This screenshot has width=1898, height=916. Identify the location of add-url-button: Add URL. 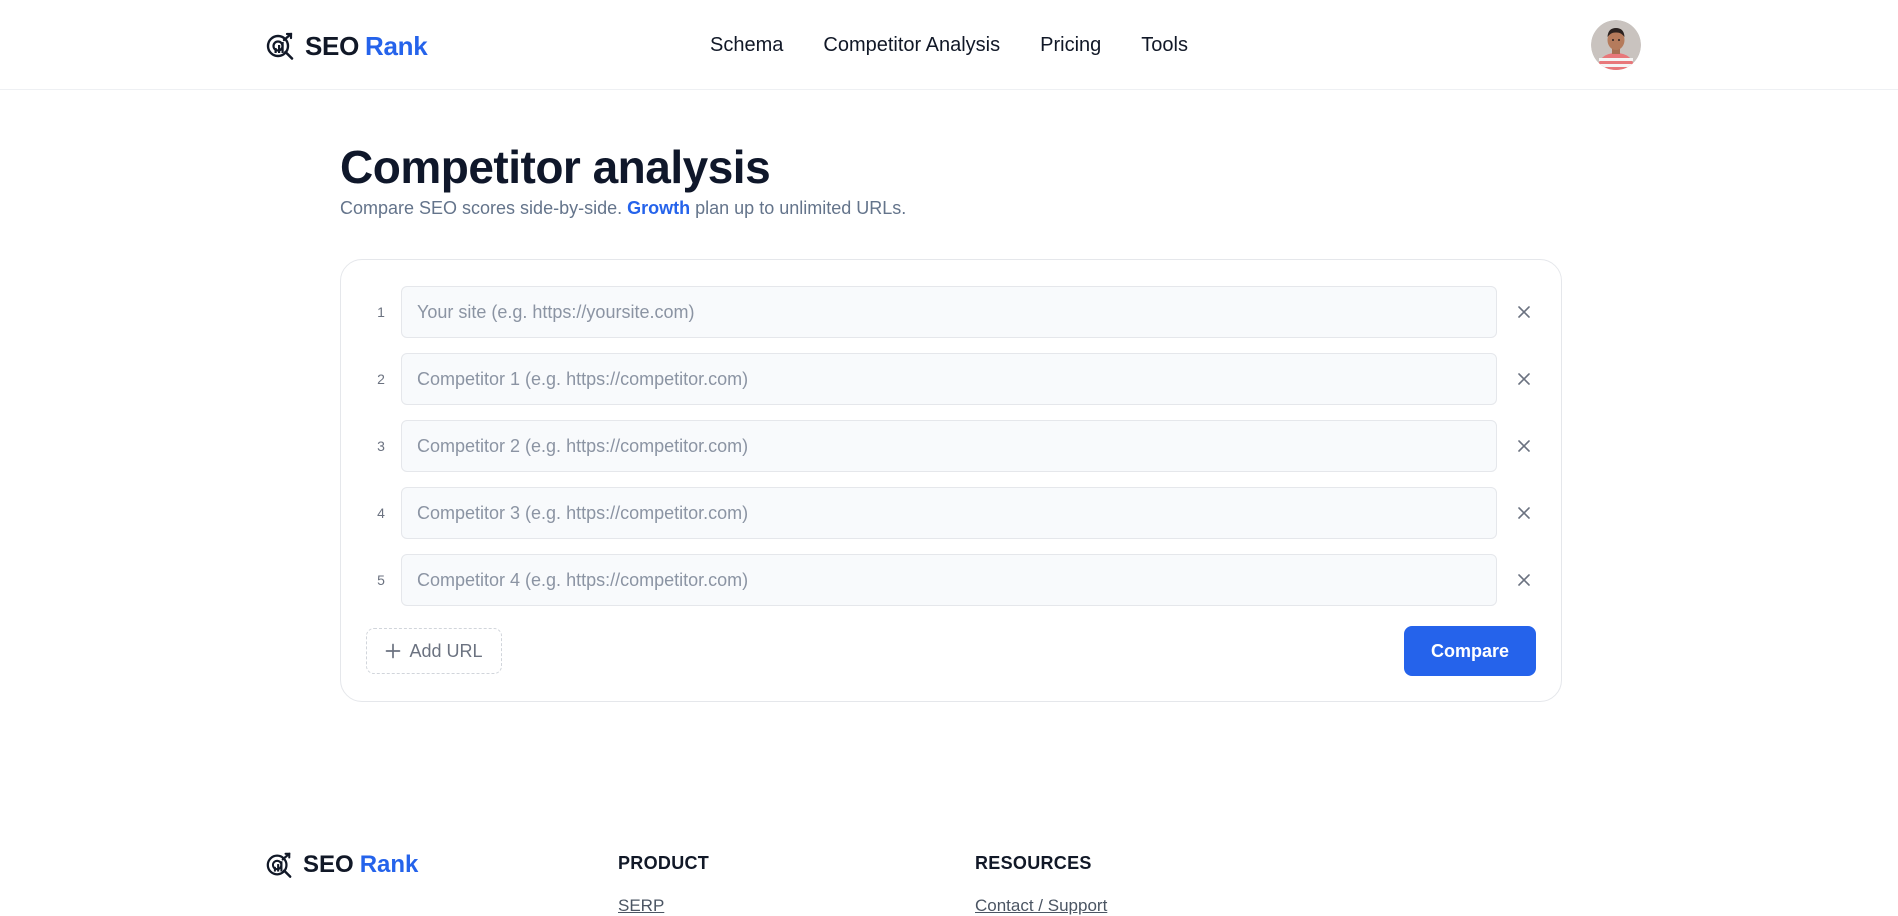
(434, 651).